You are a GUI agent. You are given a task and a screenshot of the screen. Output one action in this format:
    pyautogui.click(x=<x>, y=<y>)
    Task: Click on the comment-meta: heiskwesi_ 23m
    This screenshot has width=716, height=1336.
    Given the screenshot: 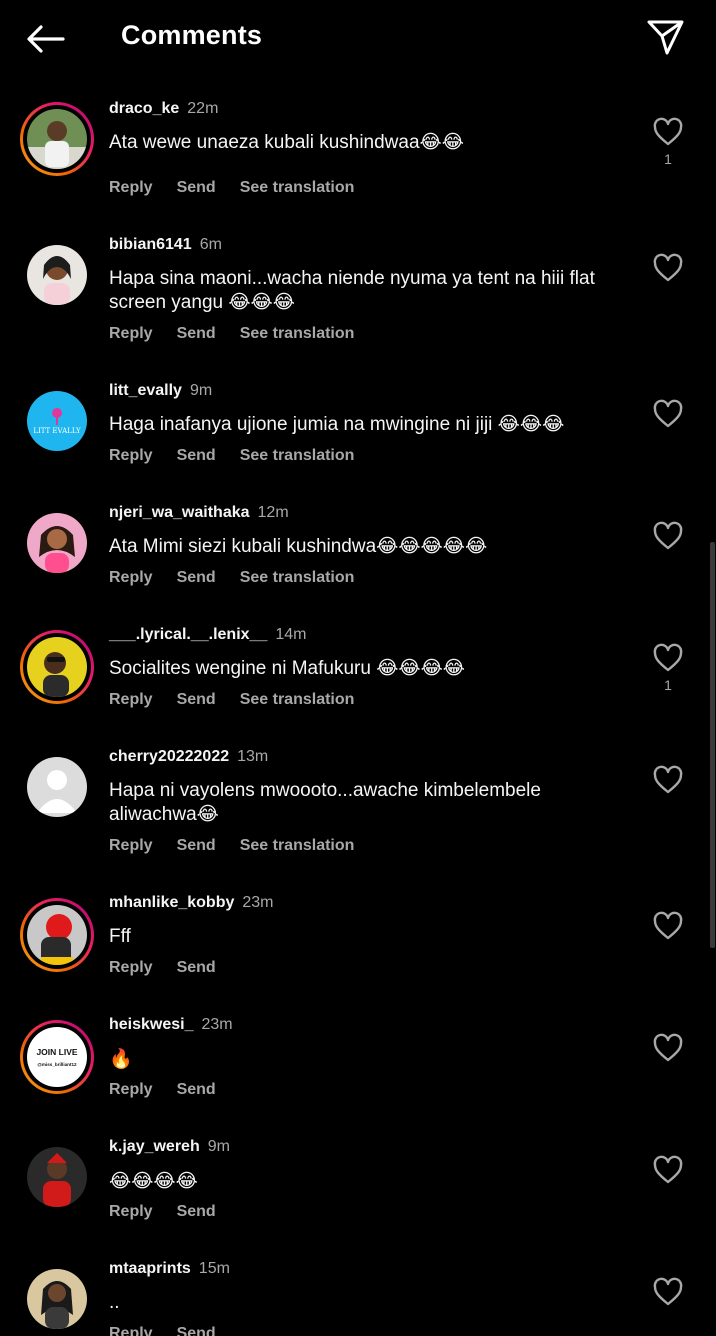 What is the action you would take?
    pyautogui.click(x=171, y=1025)
    